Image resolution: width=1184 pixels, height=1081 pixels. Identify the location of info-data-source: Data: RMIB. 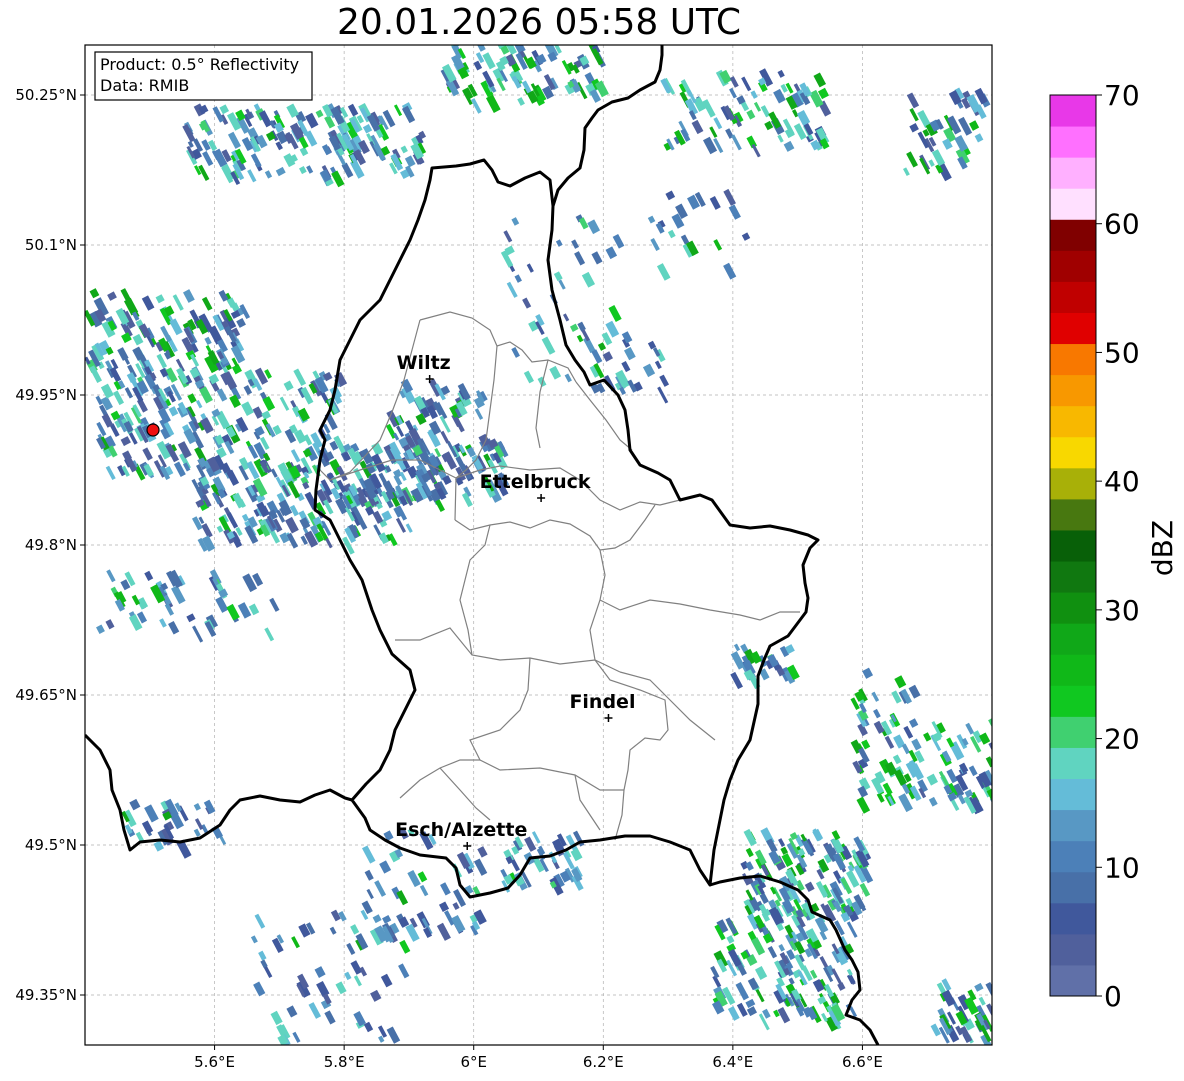
(144, 85).